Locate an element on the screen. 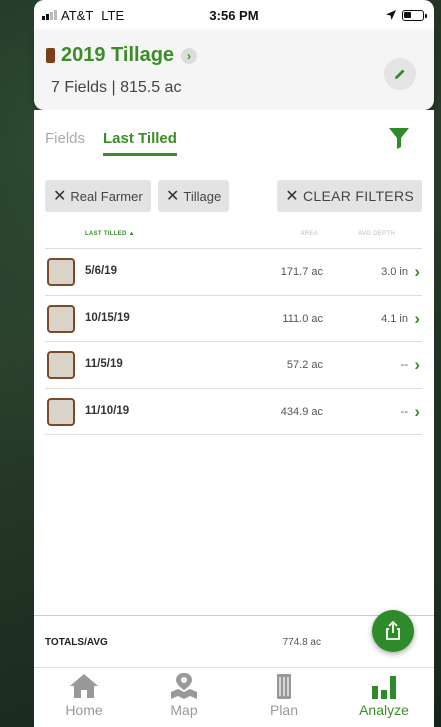  pencil-icon is located at coordinates (400, 74).